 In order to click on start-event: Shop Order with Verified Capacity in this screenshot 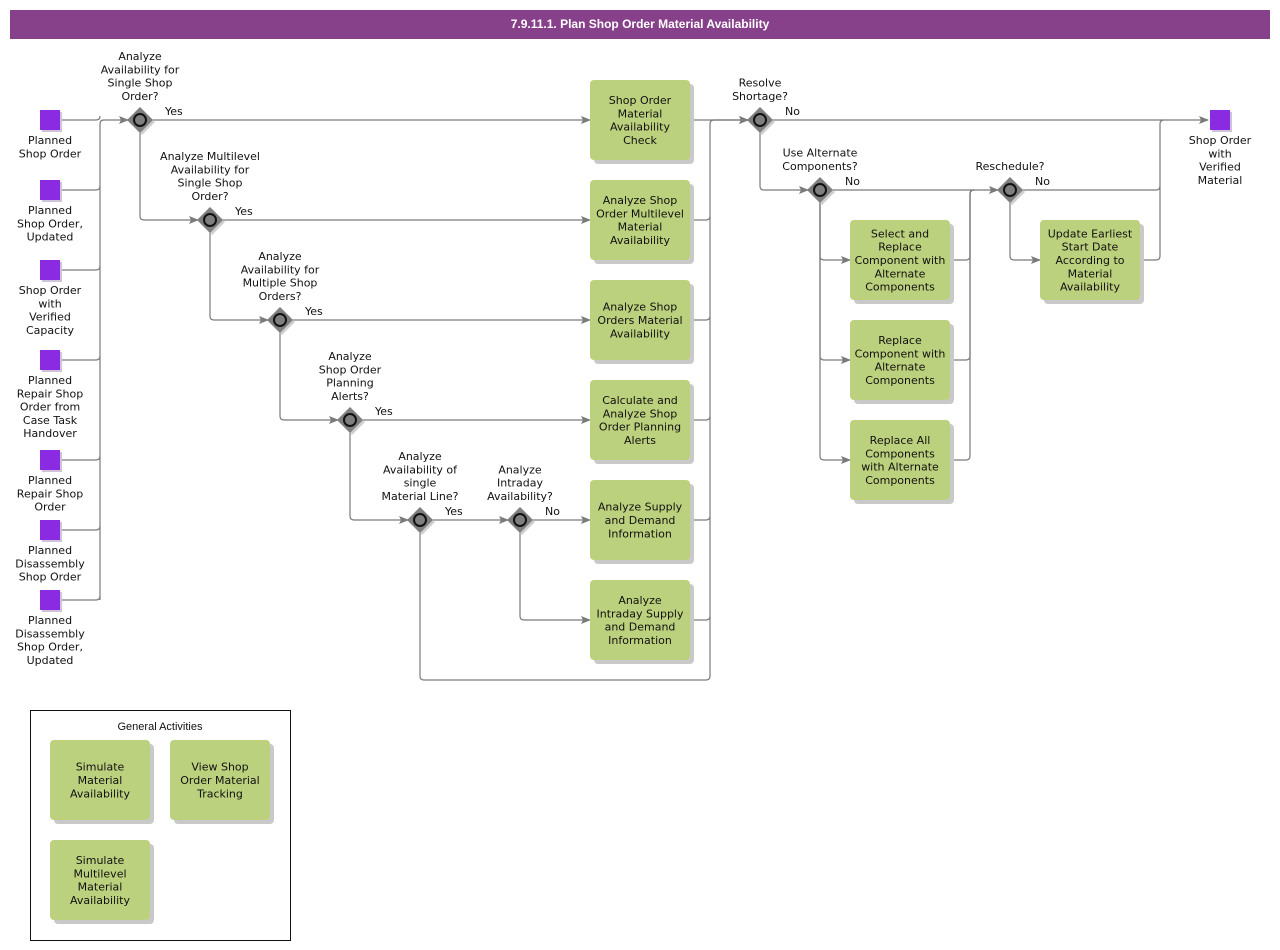, I will do `click(50, 298)`.